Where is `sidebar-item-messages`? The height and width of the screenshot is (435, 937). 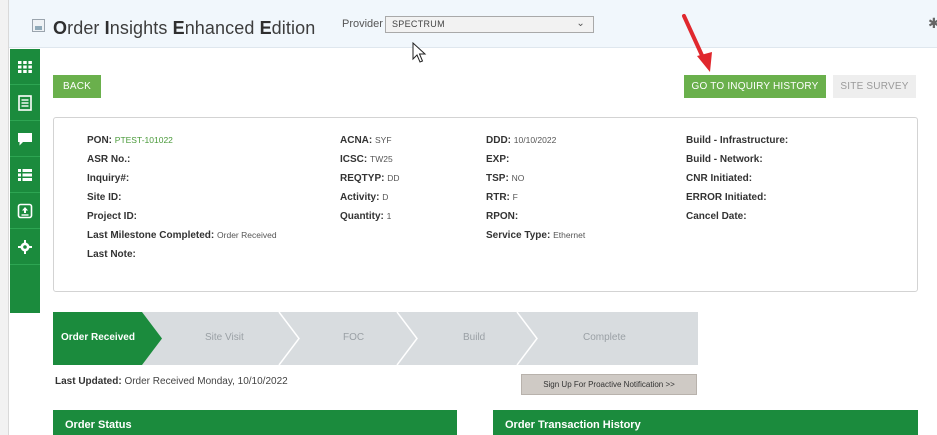 sidebar-item-messages is located at coordinates (25, 139).